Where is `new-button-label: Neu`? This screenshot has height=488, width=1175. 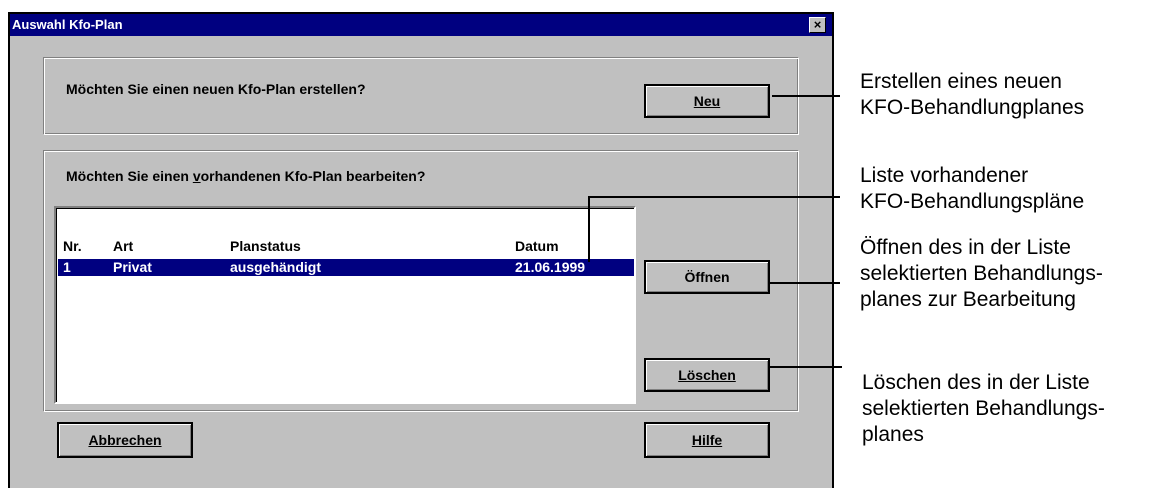 new-button-label: Neu is located at coordinates (707, 101).